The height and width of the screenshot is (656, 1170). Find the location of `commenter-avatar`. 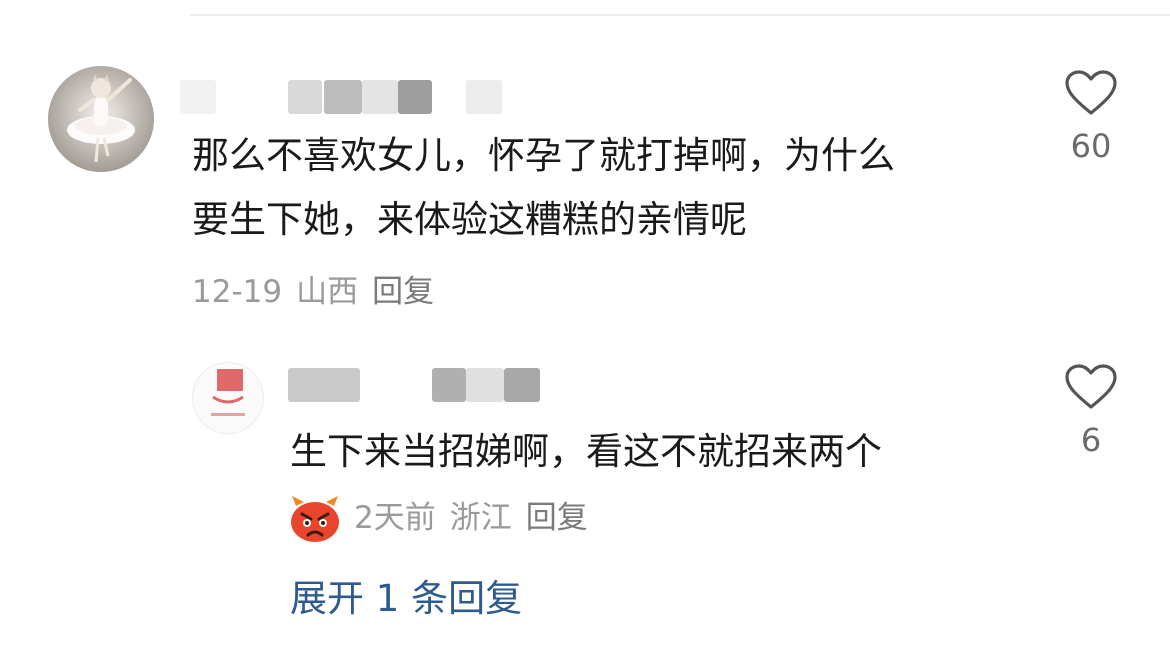

commenter-avatar is located at coordinates (101, 119).